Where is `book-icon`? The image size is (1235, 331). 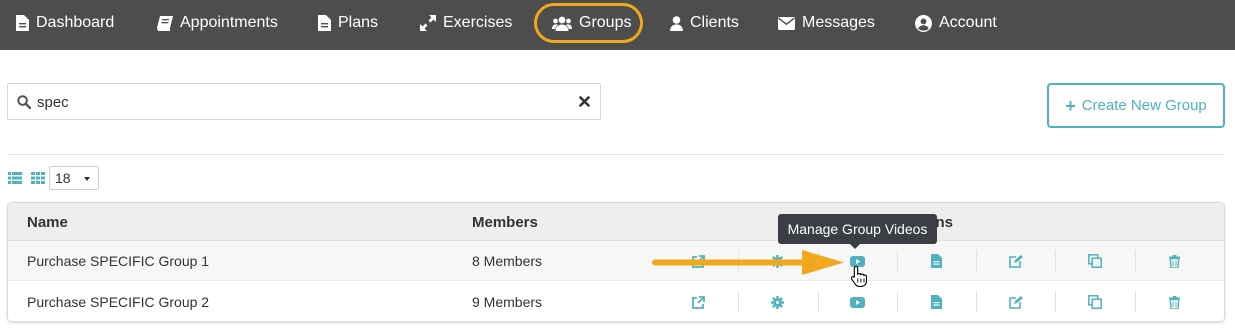
book-icon is located at coordinates (165, 23).